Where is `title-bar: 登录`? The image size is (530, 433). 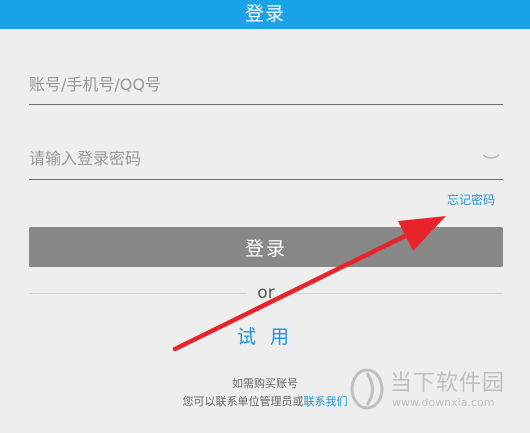
title-bar: 登录 is located at coordinates (265, 14).